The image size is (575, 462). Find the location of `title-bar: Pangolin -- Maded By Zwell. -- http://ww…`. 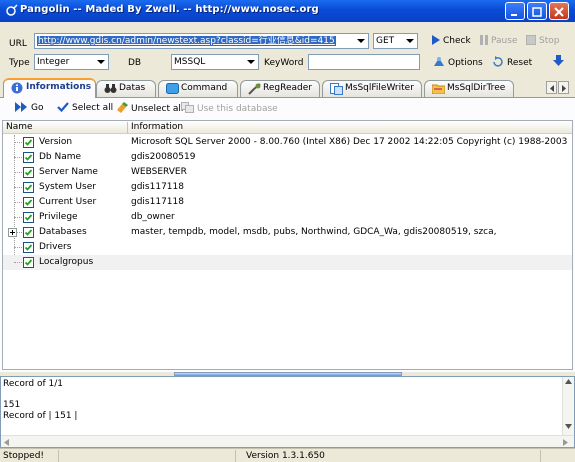

title-bar: Pangolin -- Maded By Zwell. -- http://ww… is located at coordinates (287, 11).